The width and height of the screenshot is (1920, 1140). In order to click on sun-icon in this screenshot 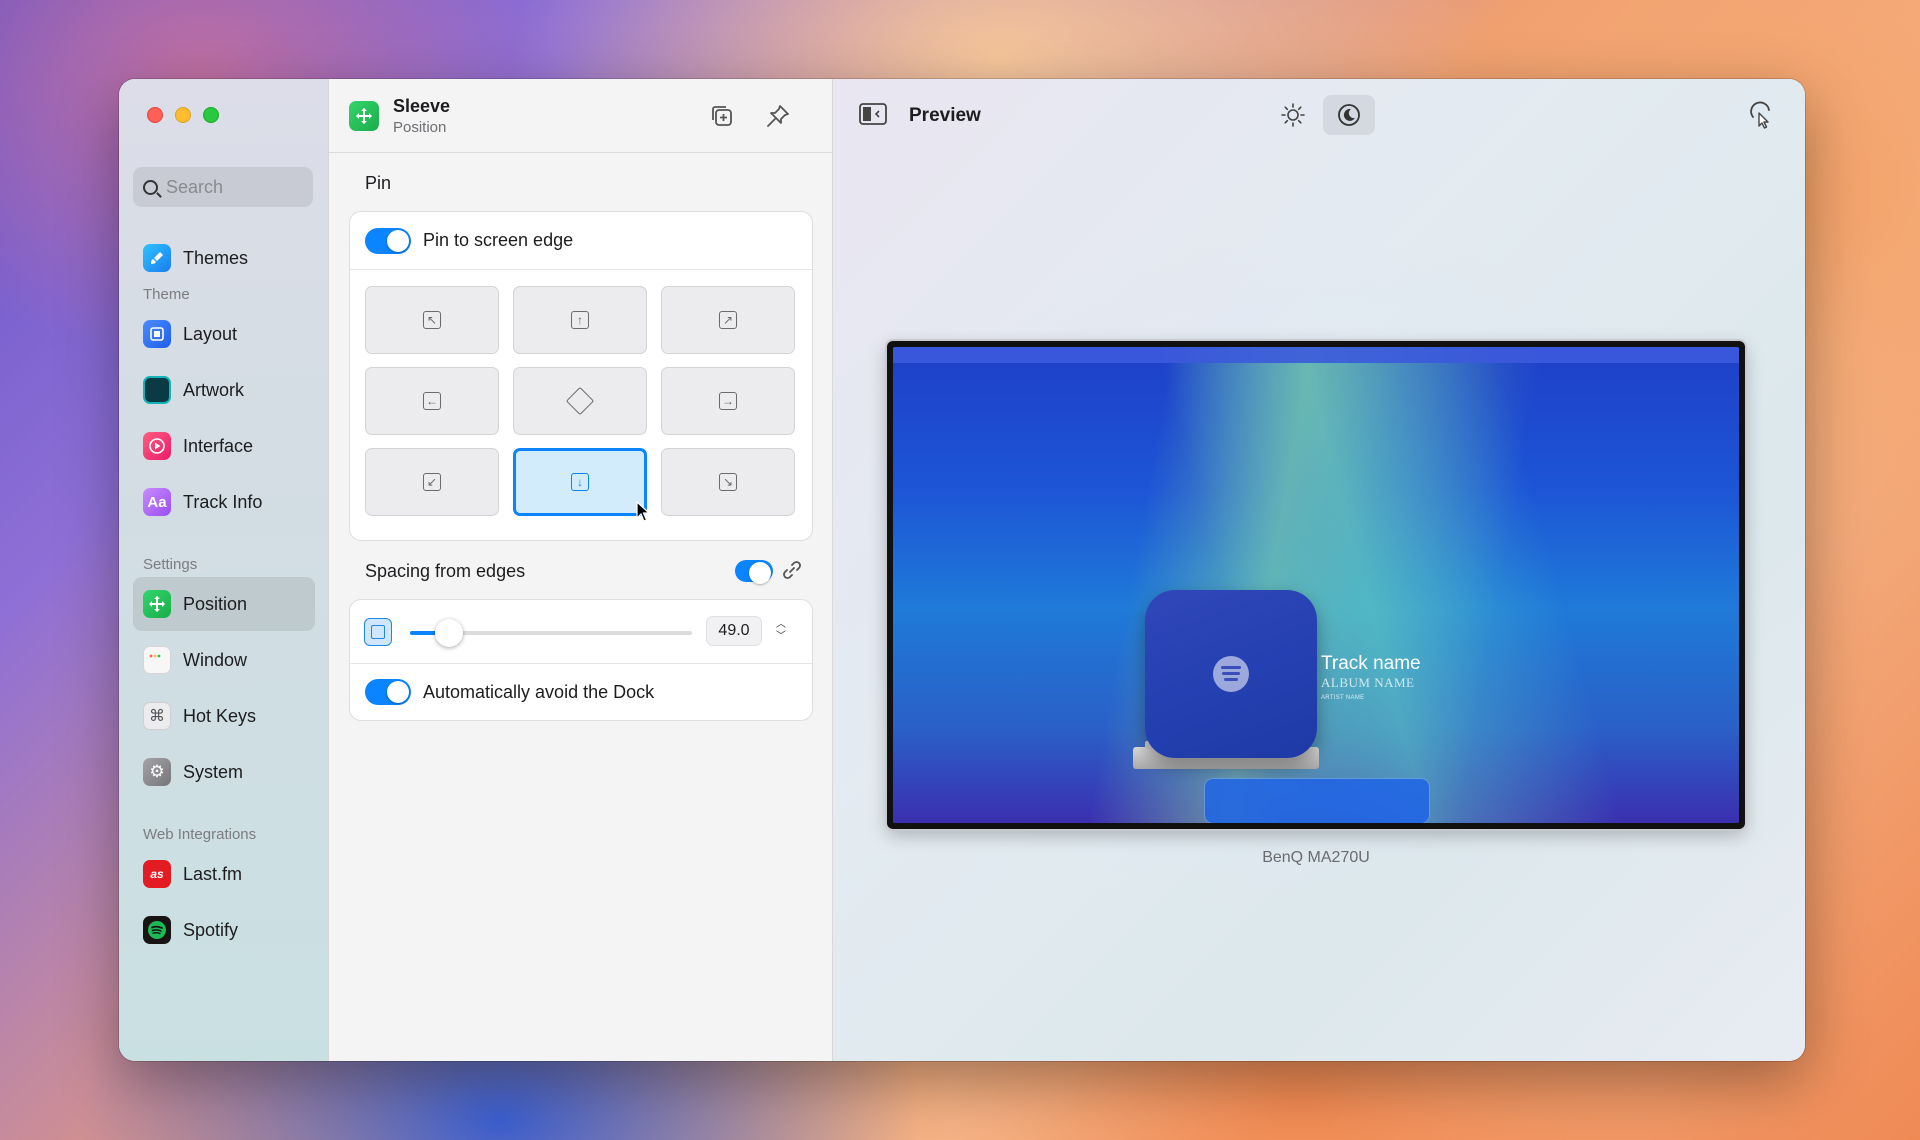, I will do `click(1293, 115)`.